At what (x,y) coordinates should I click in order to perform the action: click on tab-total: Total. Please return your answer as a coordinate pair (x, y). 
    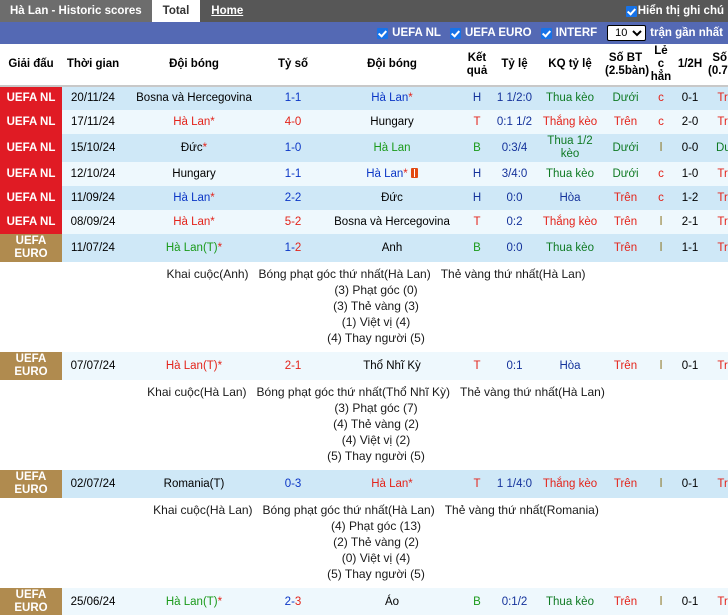
    Looking at the image, I should click on (176, 11).